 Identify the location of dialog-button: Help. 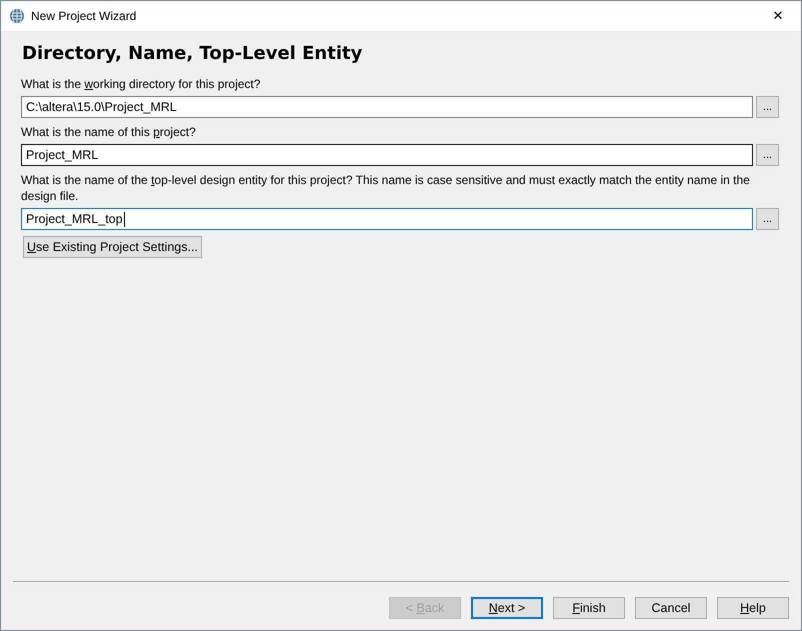
(753, 608).